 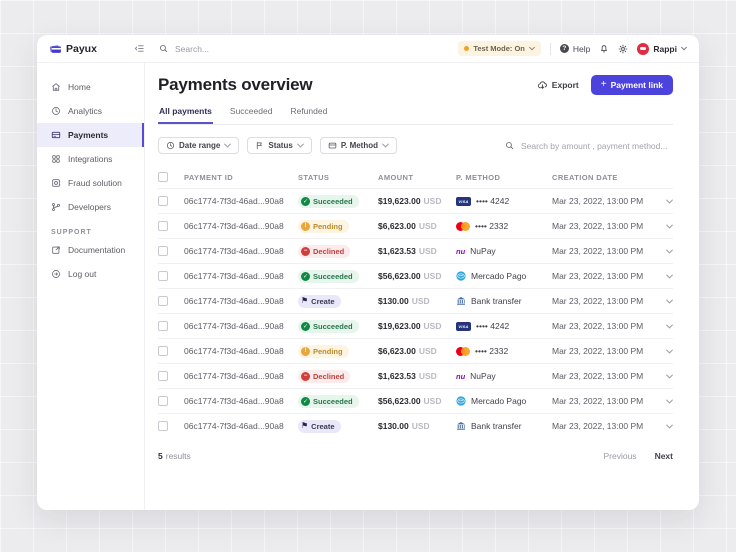 I want to click on table-search, so click(x=589, y=145).